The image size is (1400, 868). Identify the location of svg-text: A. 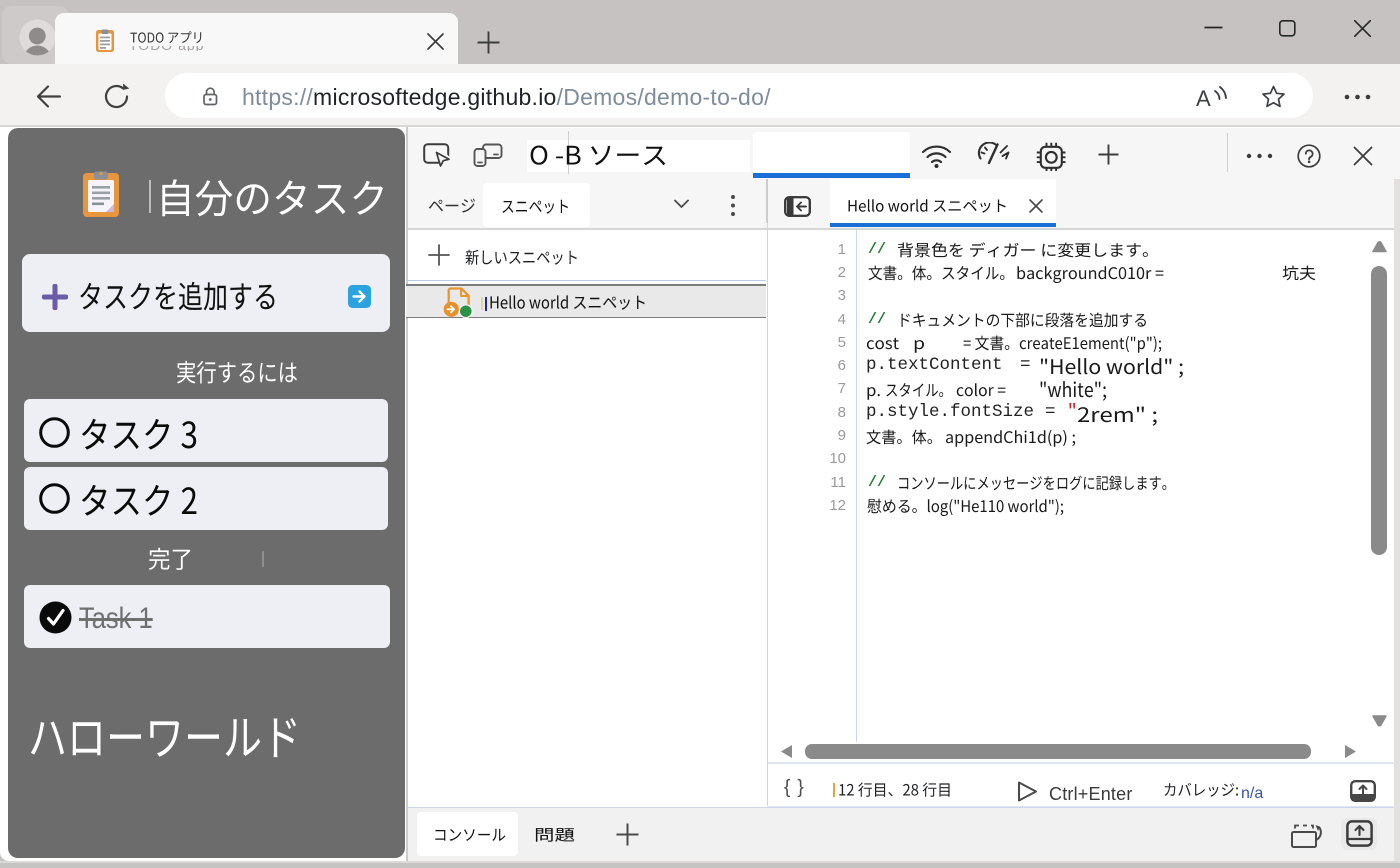
(1203, 98).